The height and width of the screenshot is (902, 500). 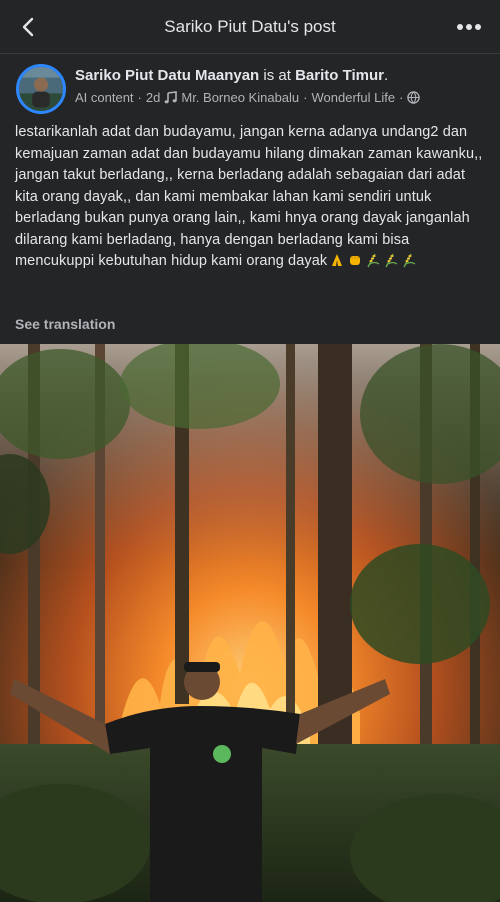 What do you see at coordinates (65, 324) in the screenshot?
I see `see-translation-link: See translation` at bounding box center [65, 324].